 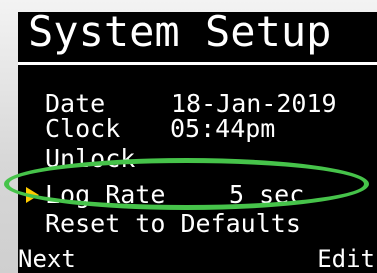 I want to click on menu-item-value: 5 sec, so click(x=267, y=194).